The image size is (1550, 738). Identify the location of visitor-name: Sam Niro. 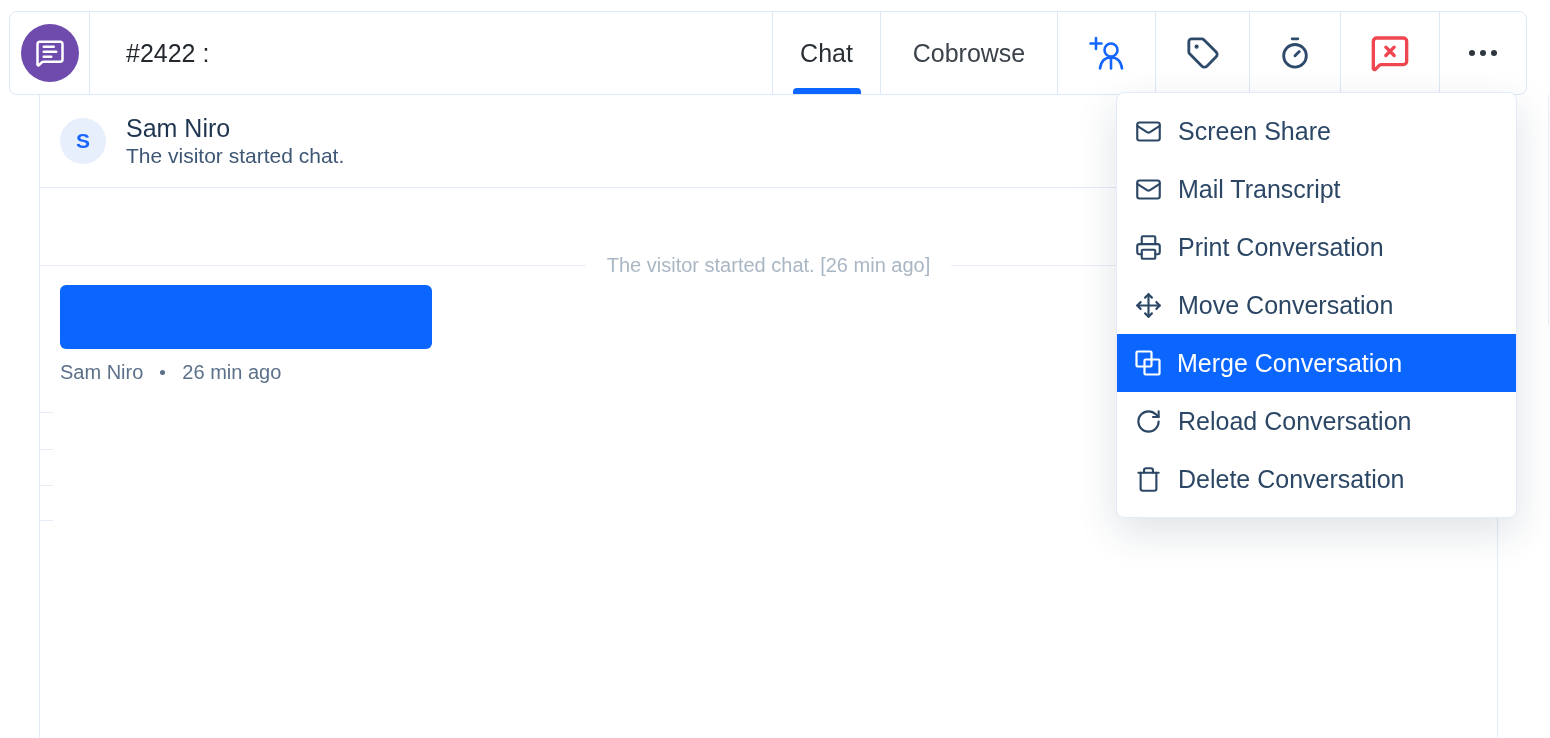
(179, 128).